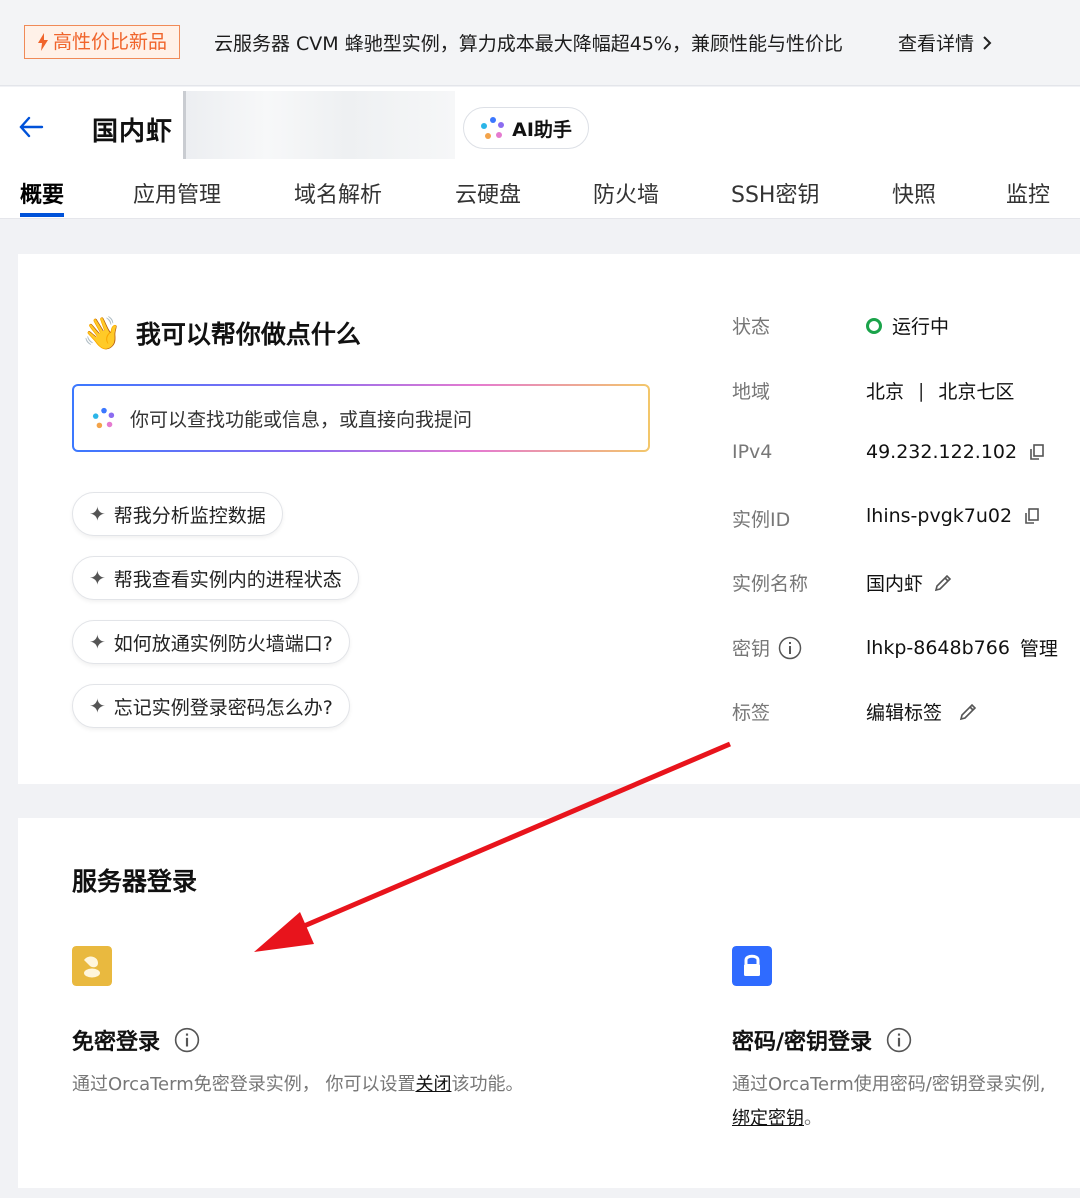 The image size is (1080, 1198). What do you see at coordinates (768, 1118) in the screenshot?
I see `bind-key-link: 绑定密钥` at bounding box center [768, 1118].